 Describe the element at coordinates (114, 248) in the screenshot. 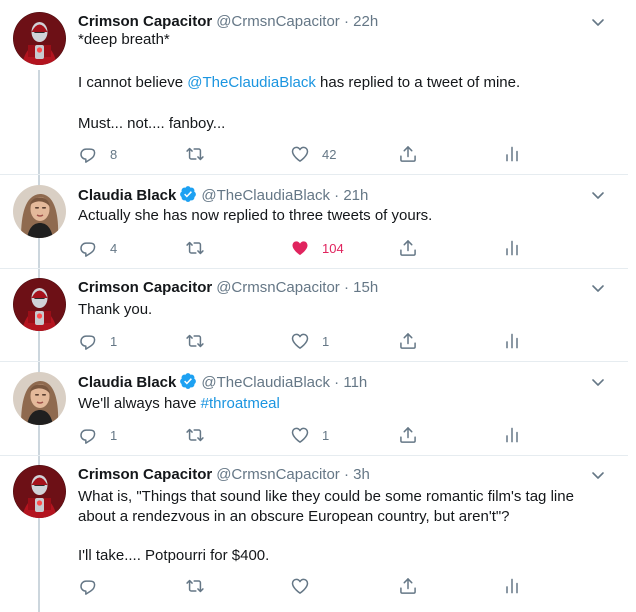

I see `replie-count: 4` at that location.